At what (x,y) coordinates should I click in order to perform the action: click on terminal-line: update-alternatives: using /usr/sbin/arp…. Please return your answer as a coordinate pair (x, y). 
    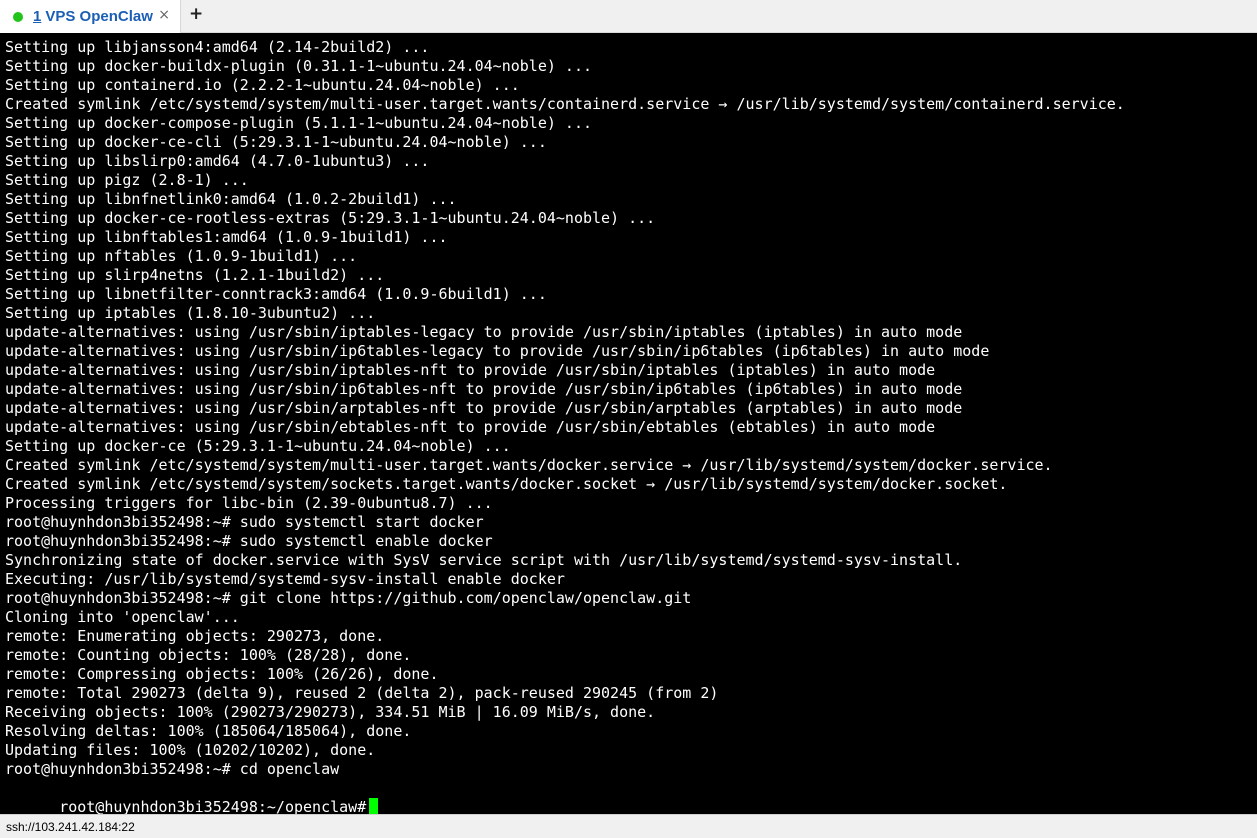
    Looking at the image, I should click on (484, 408).